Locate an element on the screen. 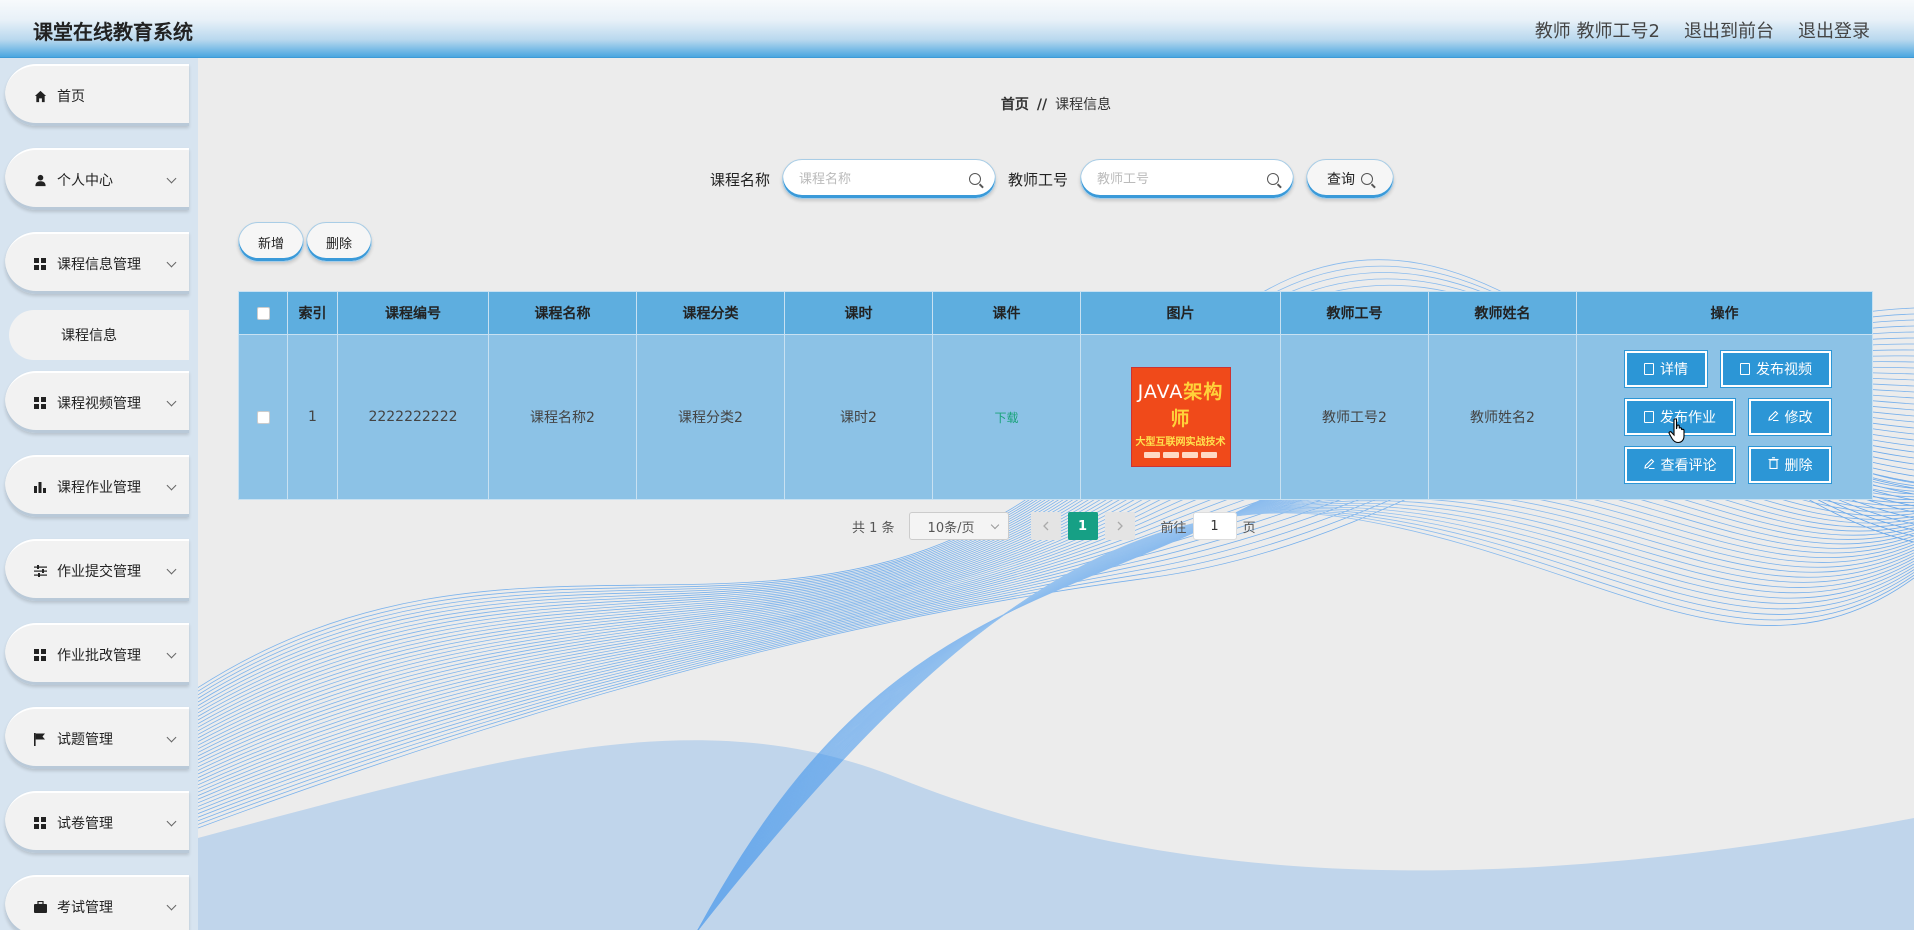 The height and width of the screenshot is (930, 1914). table-header-row: 索引 课程编号 课程名称 课程分类 课时 课件 图片 教师工号 教师姓名 操作 is located at coordinates (1055, 313).